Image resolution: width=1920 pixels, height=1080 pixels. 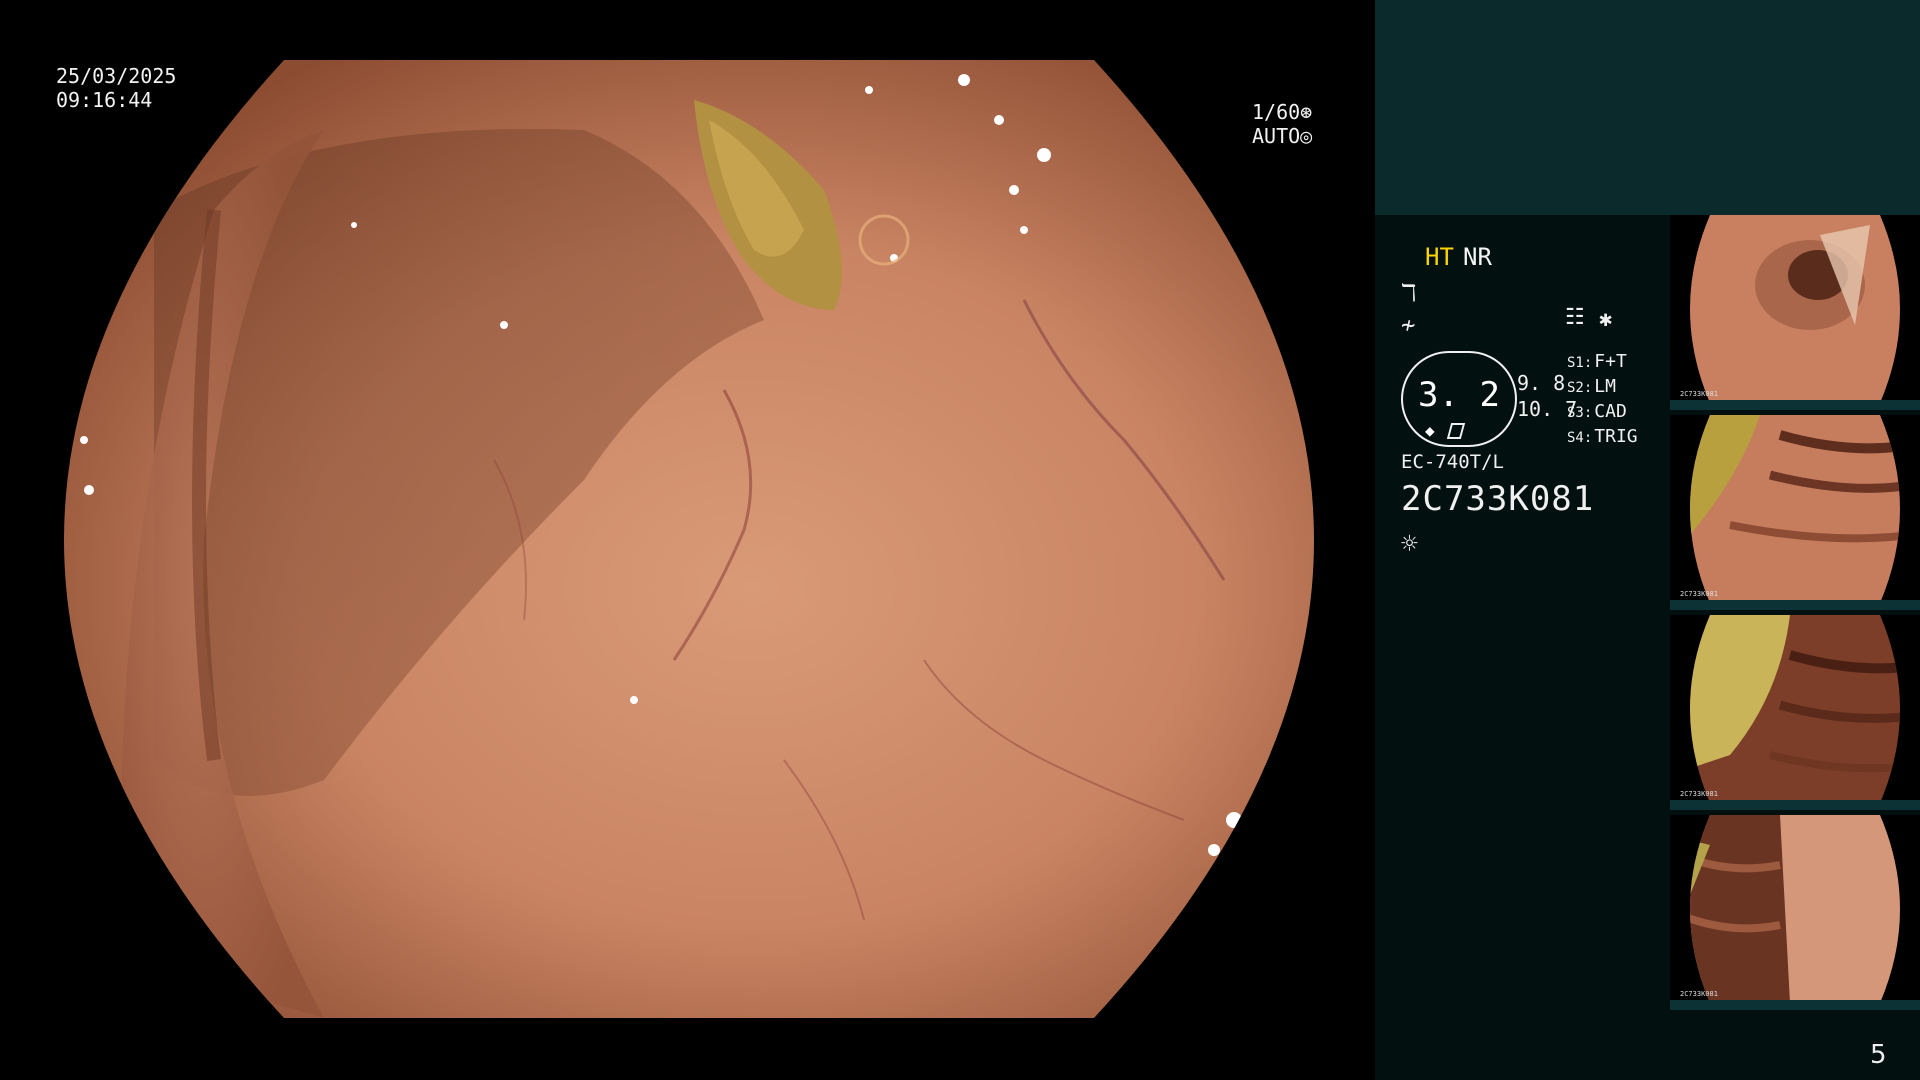 What do you see at coordinates (1430, 430) in the screenshot?
I see `pen-icon: ◆` at bounding box center [1430, 430].